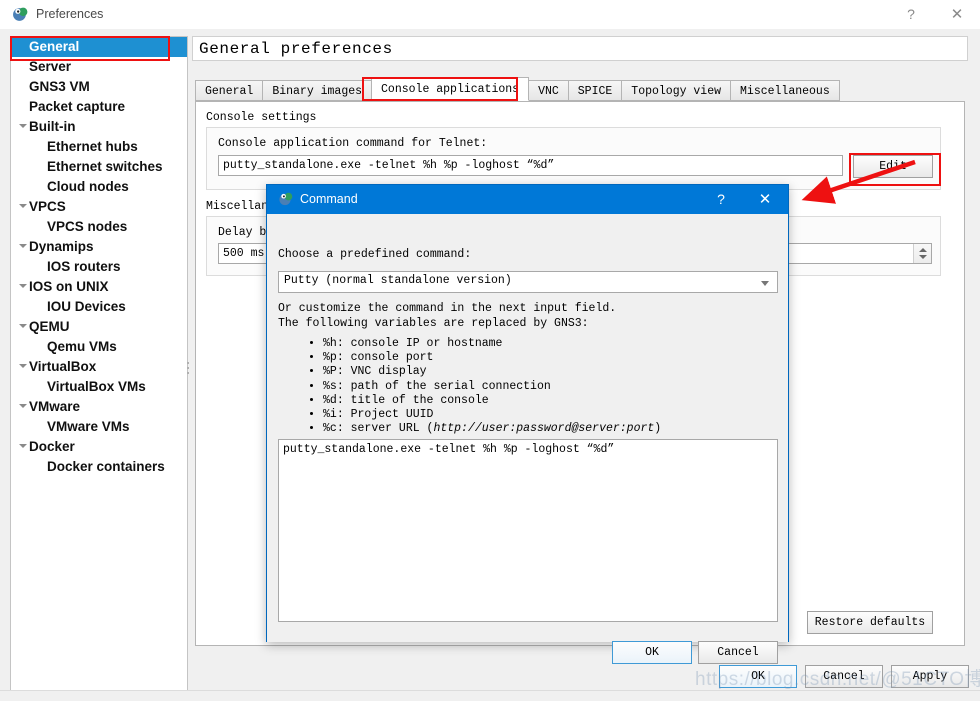 The image size is (980, 701). What do you see at coordinates (388, 372) in the screenshot?
I see `variable-desc: VNC display` at bounding box center [388, 372].